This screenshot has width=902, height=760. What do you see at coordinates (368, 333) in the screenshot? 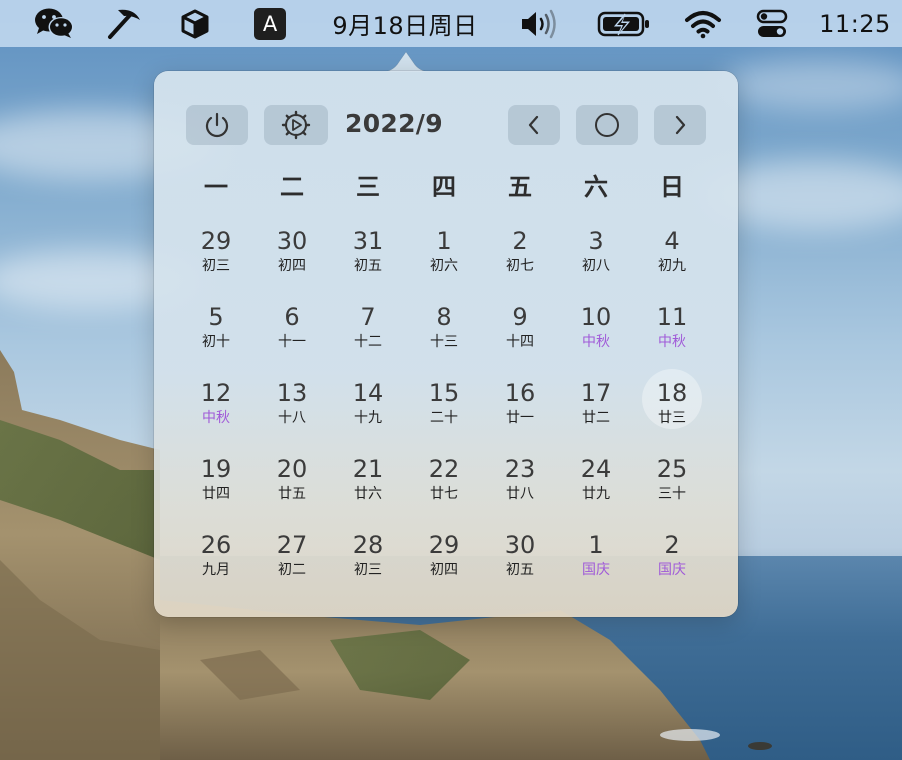
I see `day-cell: 7 十二` at bounding box center [368, 333].